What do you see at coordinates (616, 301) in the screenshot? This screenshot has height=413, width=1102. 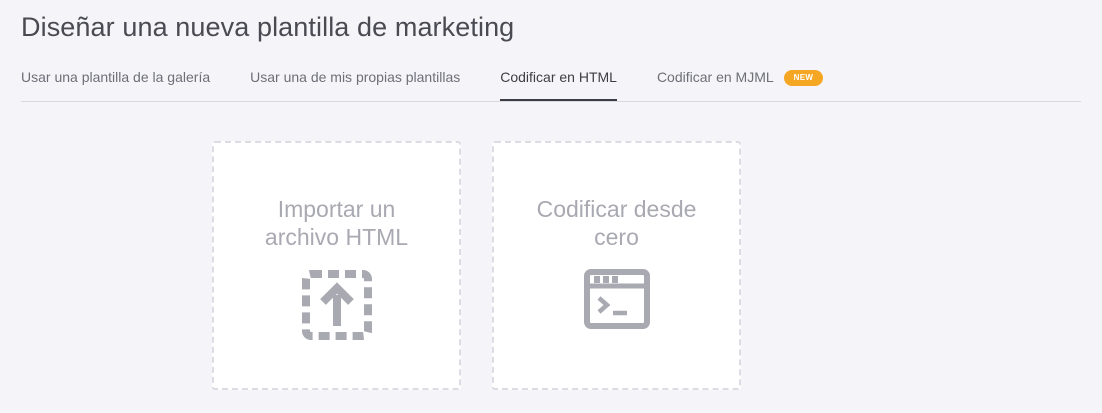 I see `terminal-window-icon` at bounding box center [616, 301].